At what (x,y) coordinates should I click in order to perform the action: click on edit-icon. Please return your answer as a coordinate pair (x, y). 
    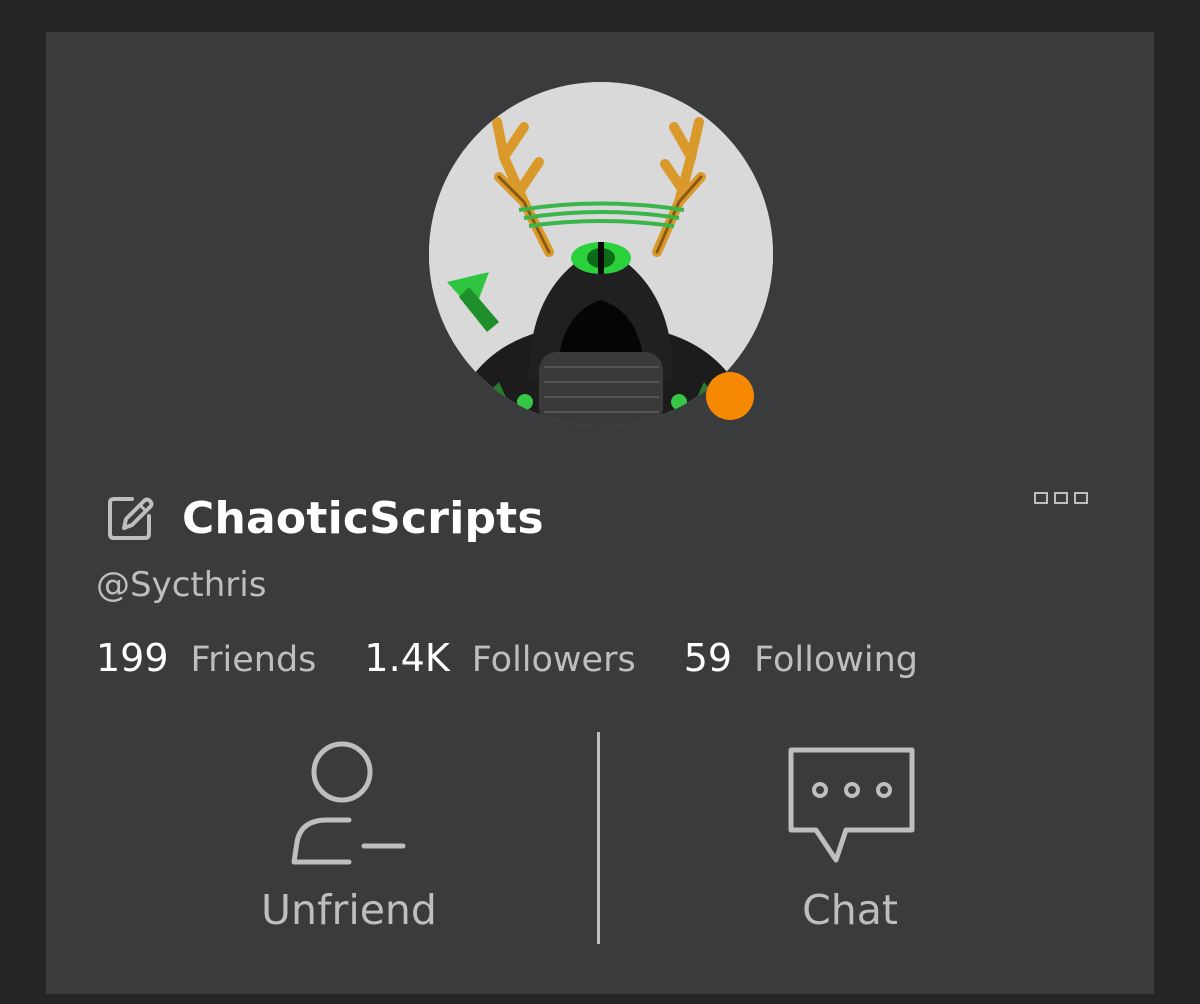
    Looking at the image, I should click on (130, 518).